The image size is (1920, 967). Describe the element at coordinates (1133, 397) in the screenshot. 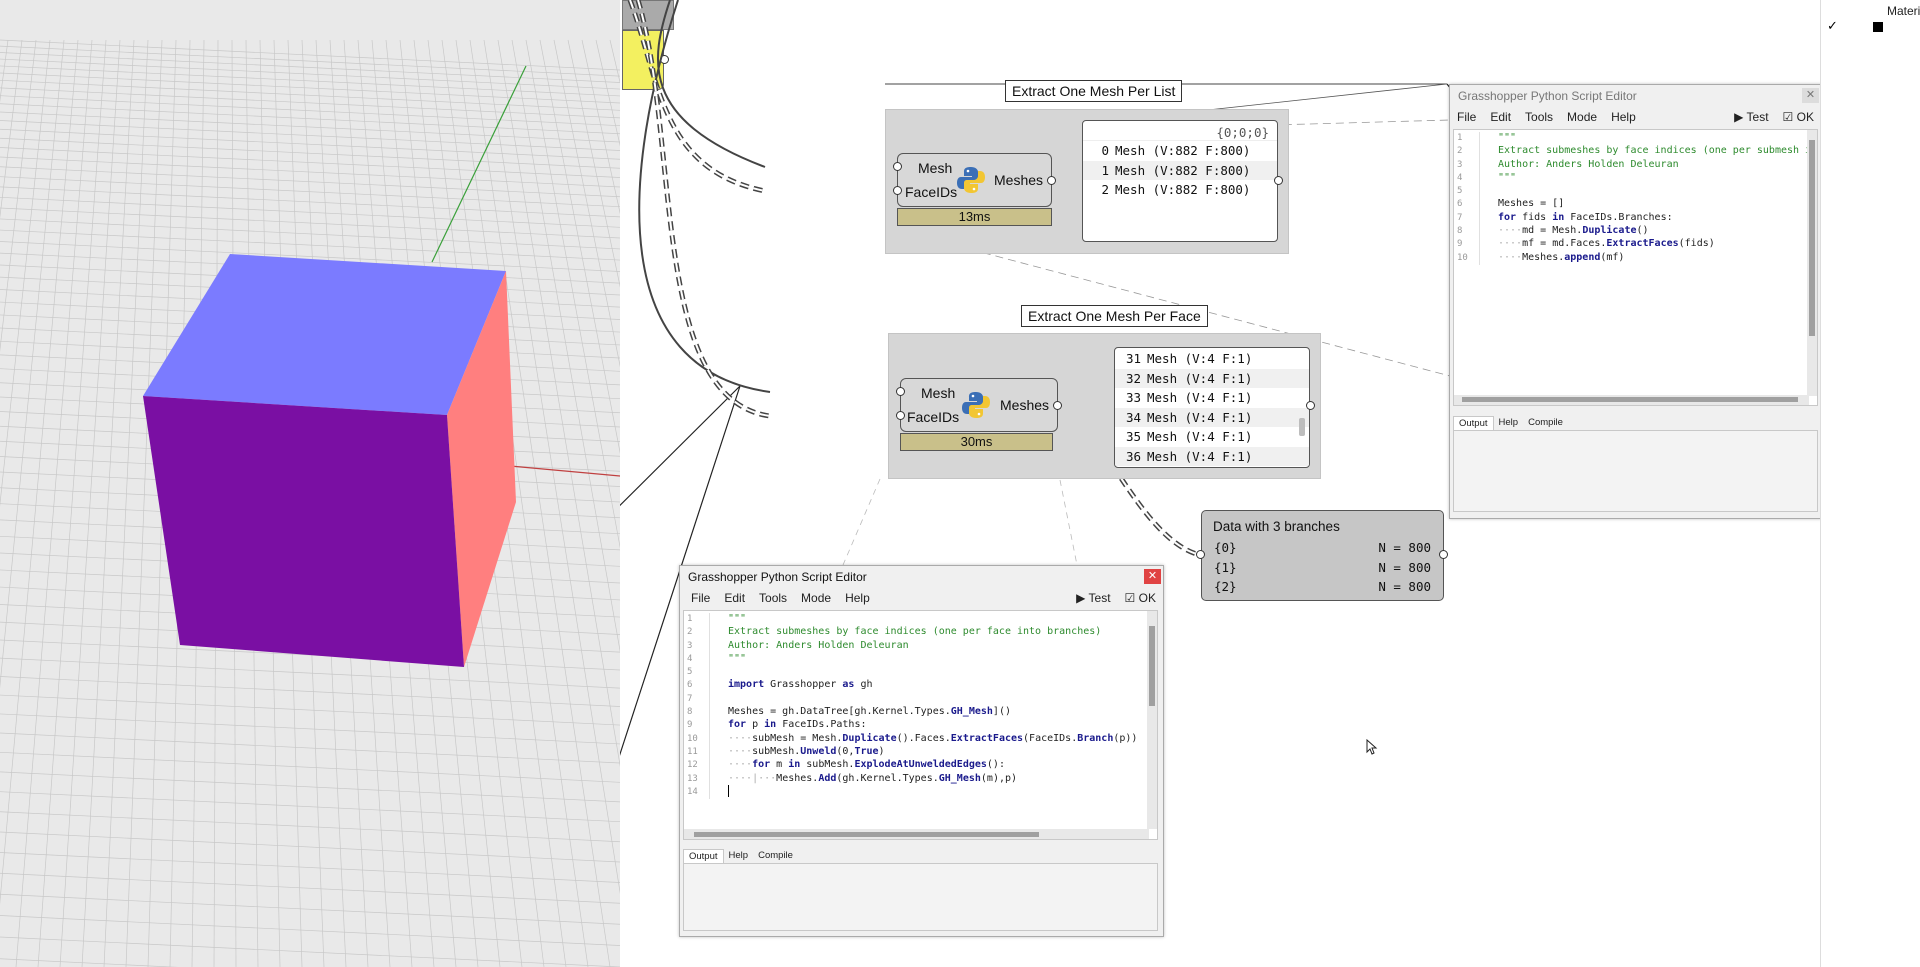

I see `panel-item-index: 33` at that location.